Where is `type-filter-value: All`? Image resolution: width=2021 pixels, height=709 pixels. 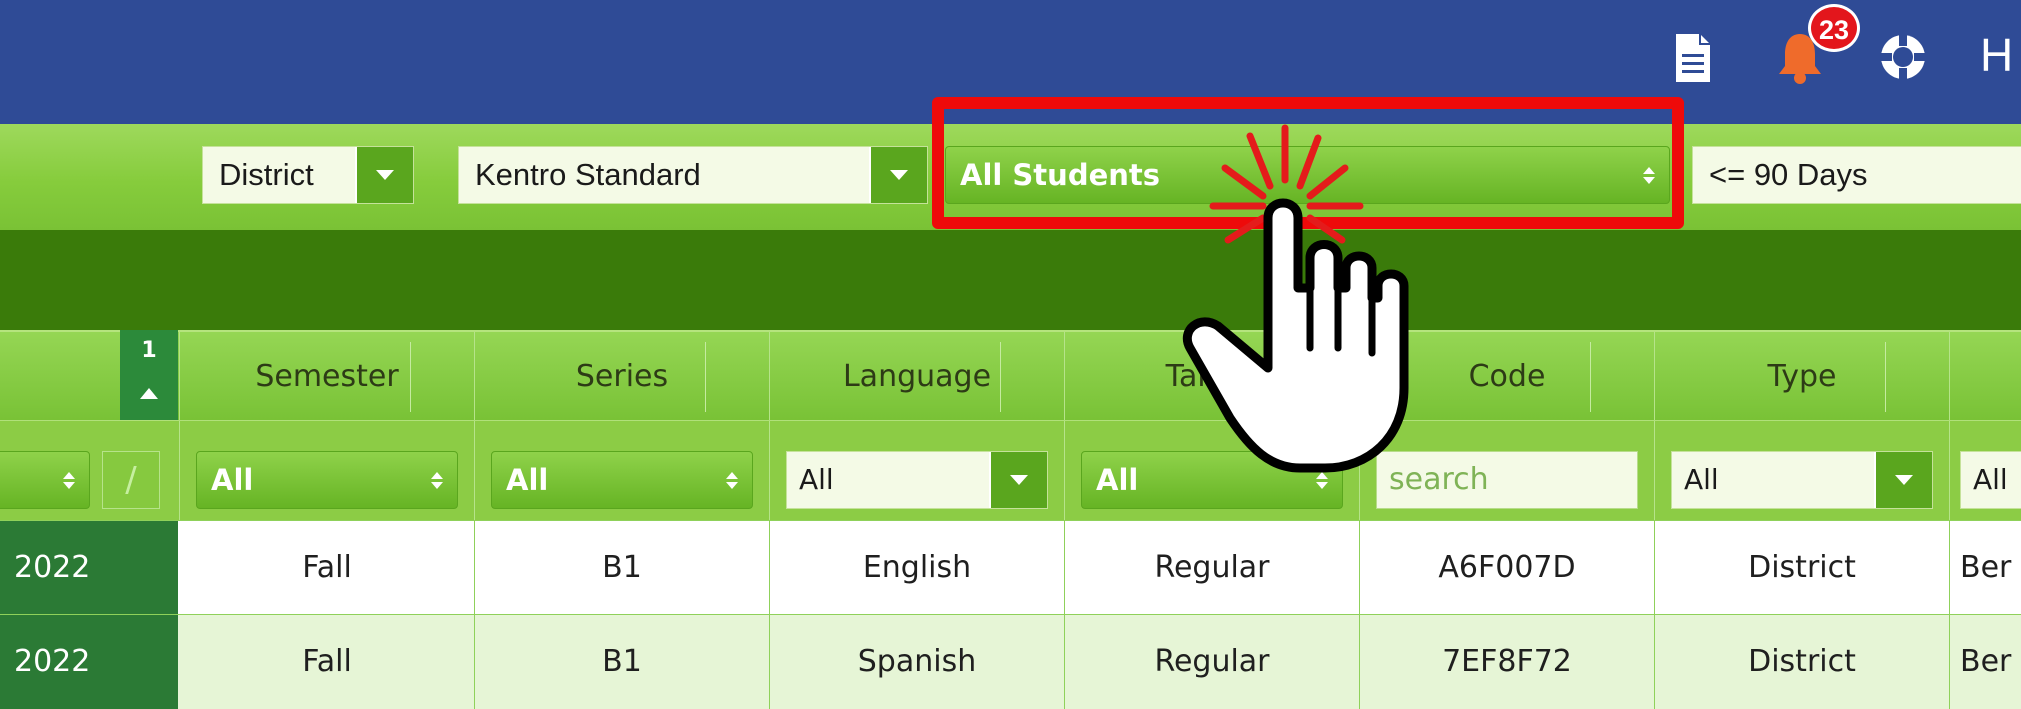 type-filter-value: All is located at coordinates (1701, 479).